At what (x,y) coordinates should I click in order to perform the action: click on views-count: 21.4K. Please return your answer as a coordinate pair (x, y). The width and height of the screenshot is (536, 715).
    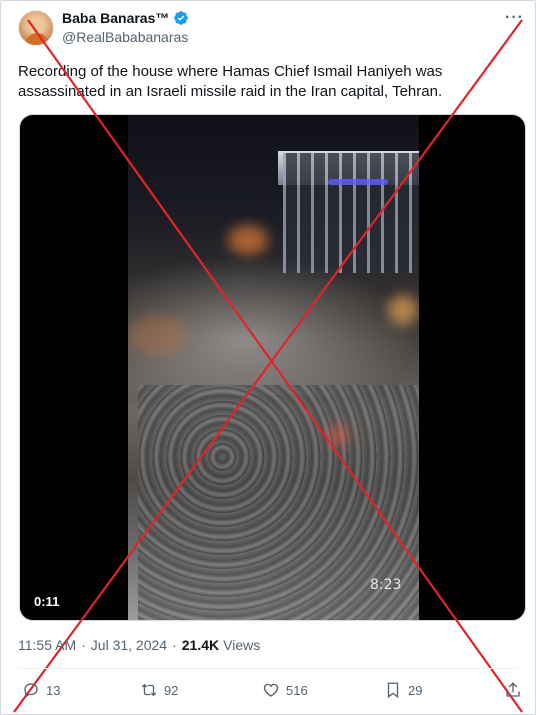
    Looking at the image, I should click on (200, 645).